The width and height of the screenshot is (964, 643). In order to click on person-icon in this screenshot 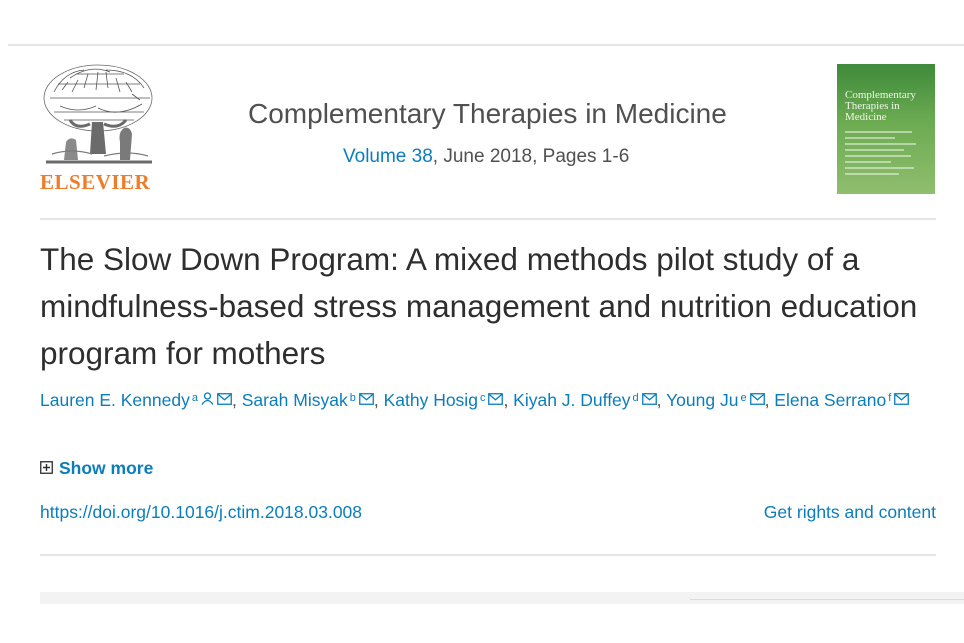, I will do `click(207, 399)`.